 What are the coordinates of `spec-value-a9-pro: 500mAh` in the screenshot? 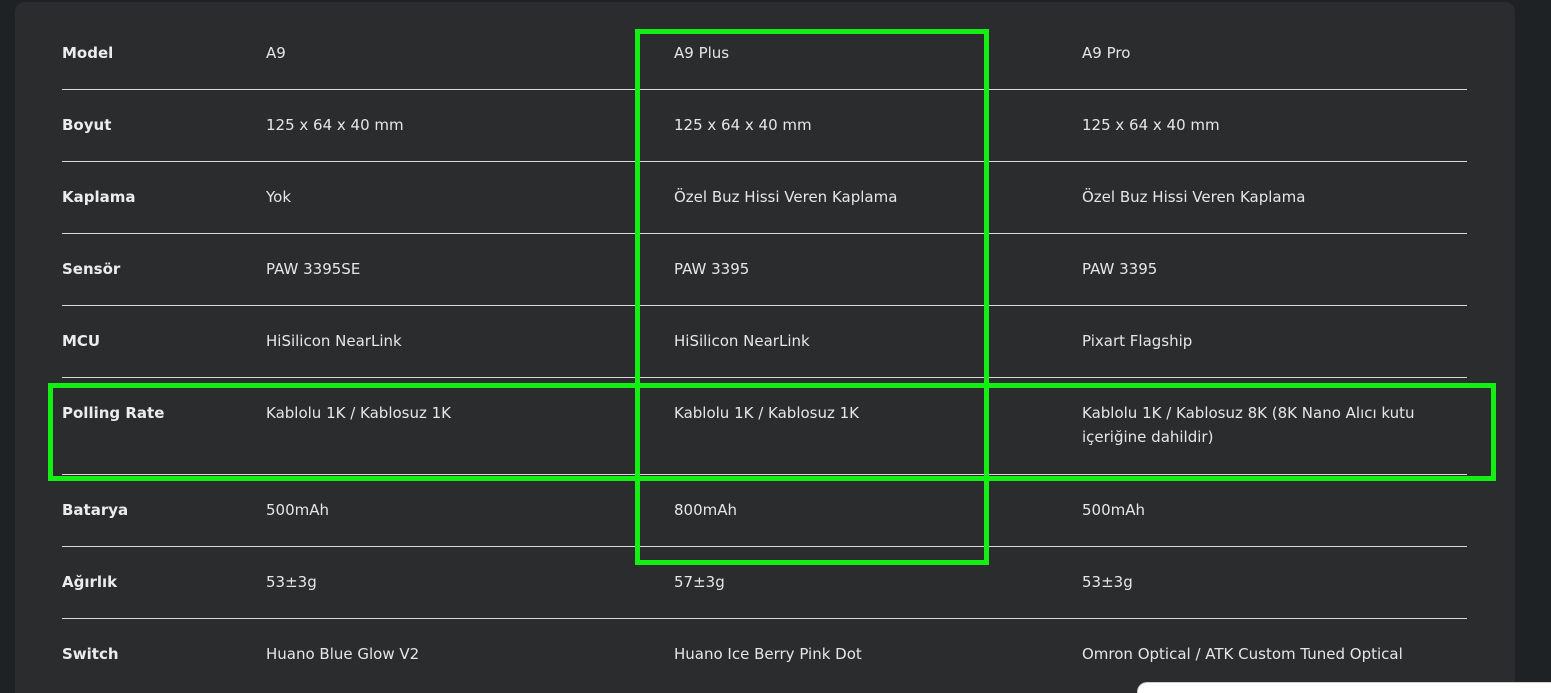 It's located at (1114, 510).